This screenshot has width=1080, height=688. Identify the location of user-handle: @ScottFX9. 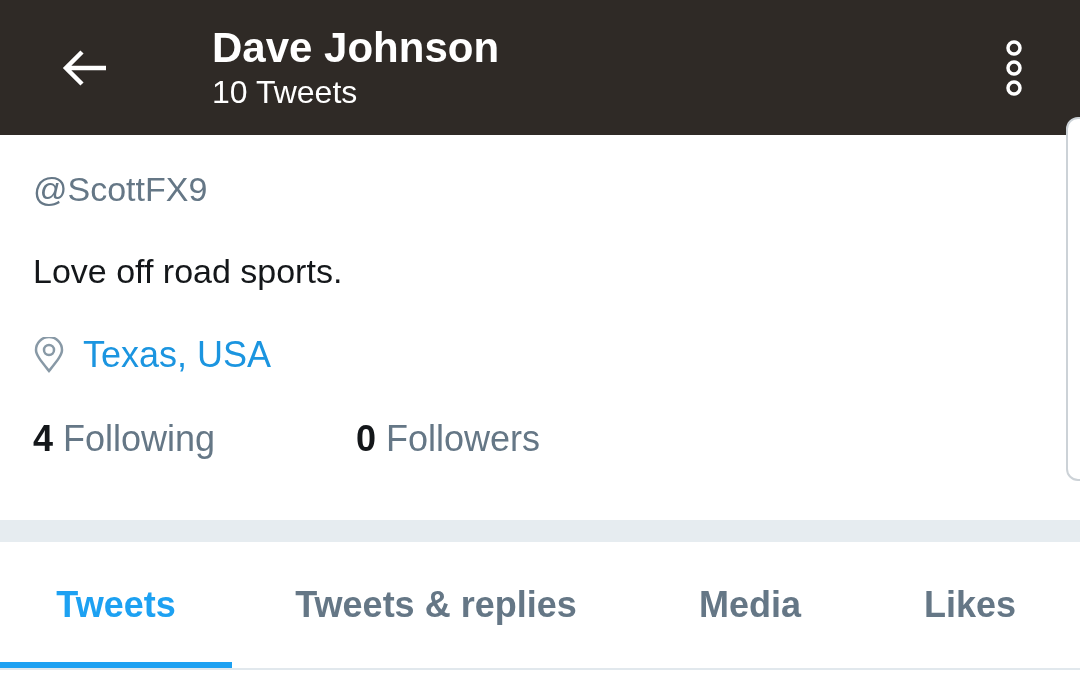
(120, 189).